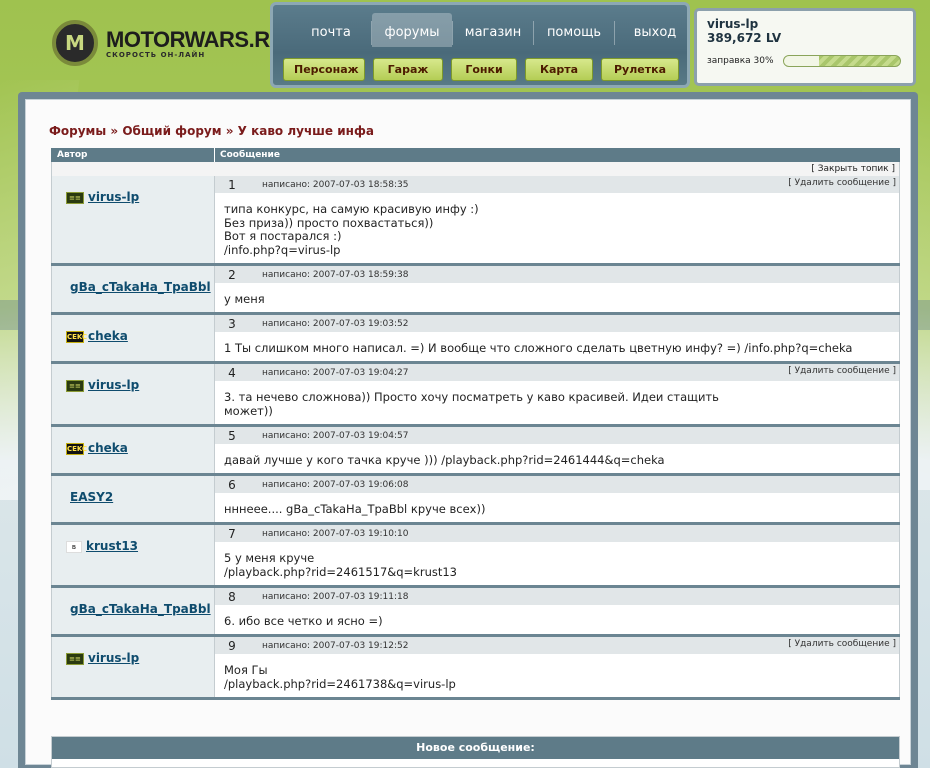  Describe the element at coordinates (744, 38) in the screenshot. I see `user-balance: 389,672 LV` at that location.